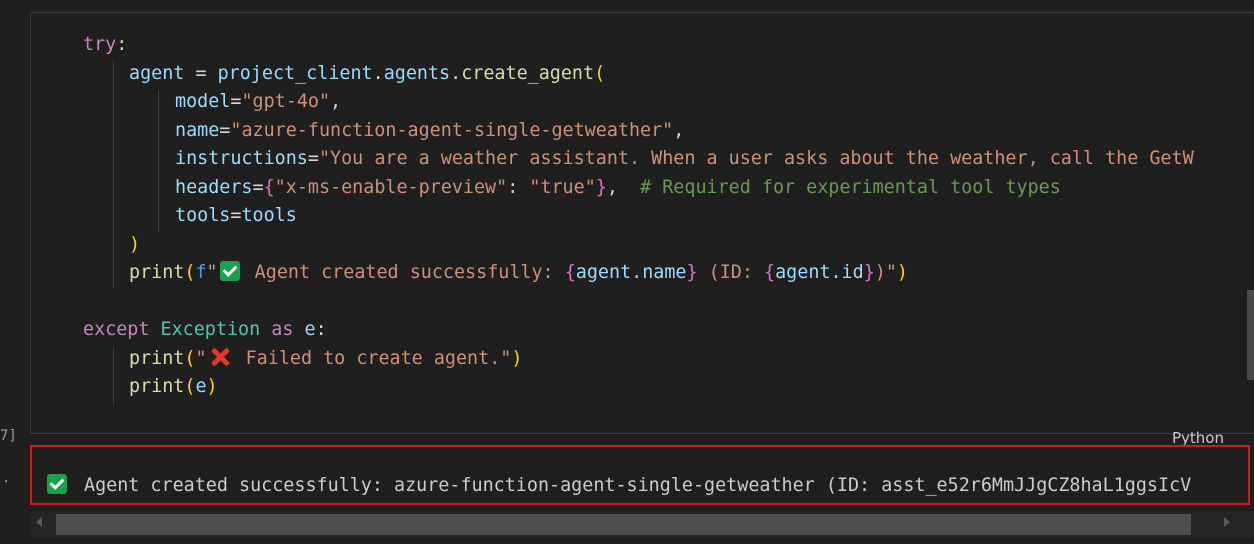 The image size is (1254, 544). What do you see at coordinates (1227, 522) in the screenshot?
I see `scroll-right-arrow-icon` at bounding box center [1227, 522].